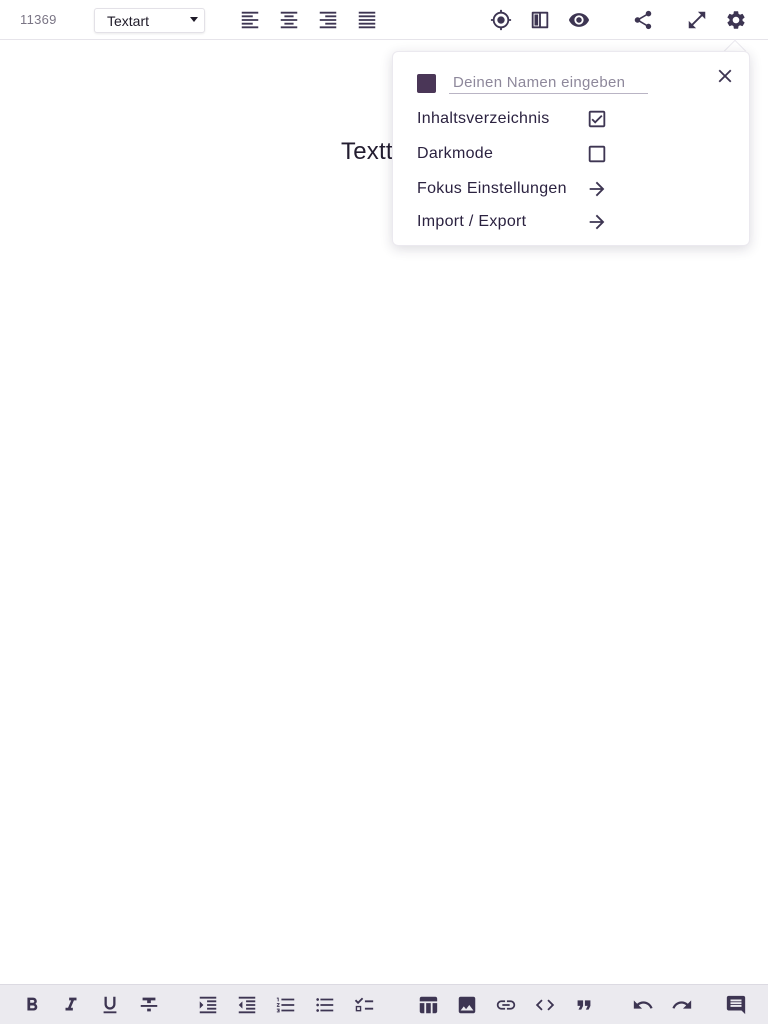 The image size is (768, 1024). Describe the element at coordinates (548, 83) in the screenshot. I see `user-name-input` at that location.